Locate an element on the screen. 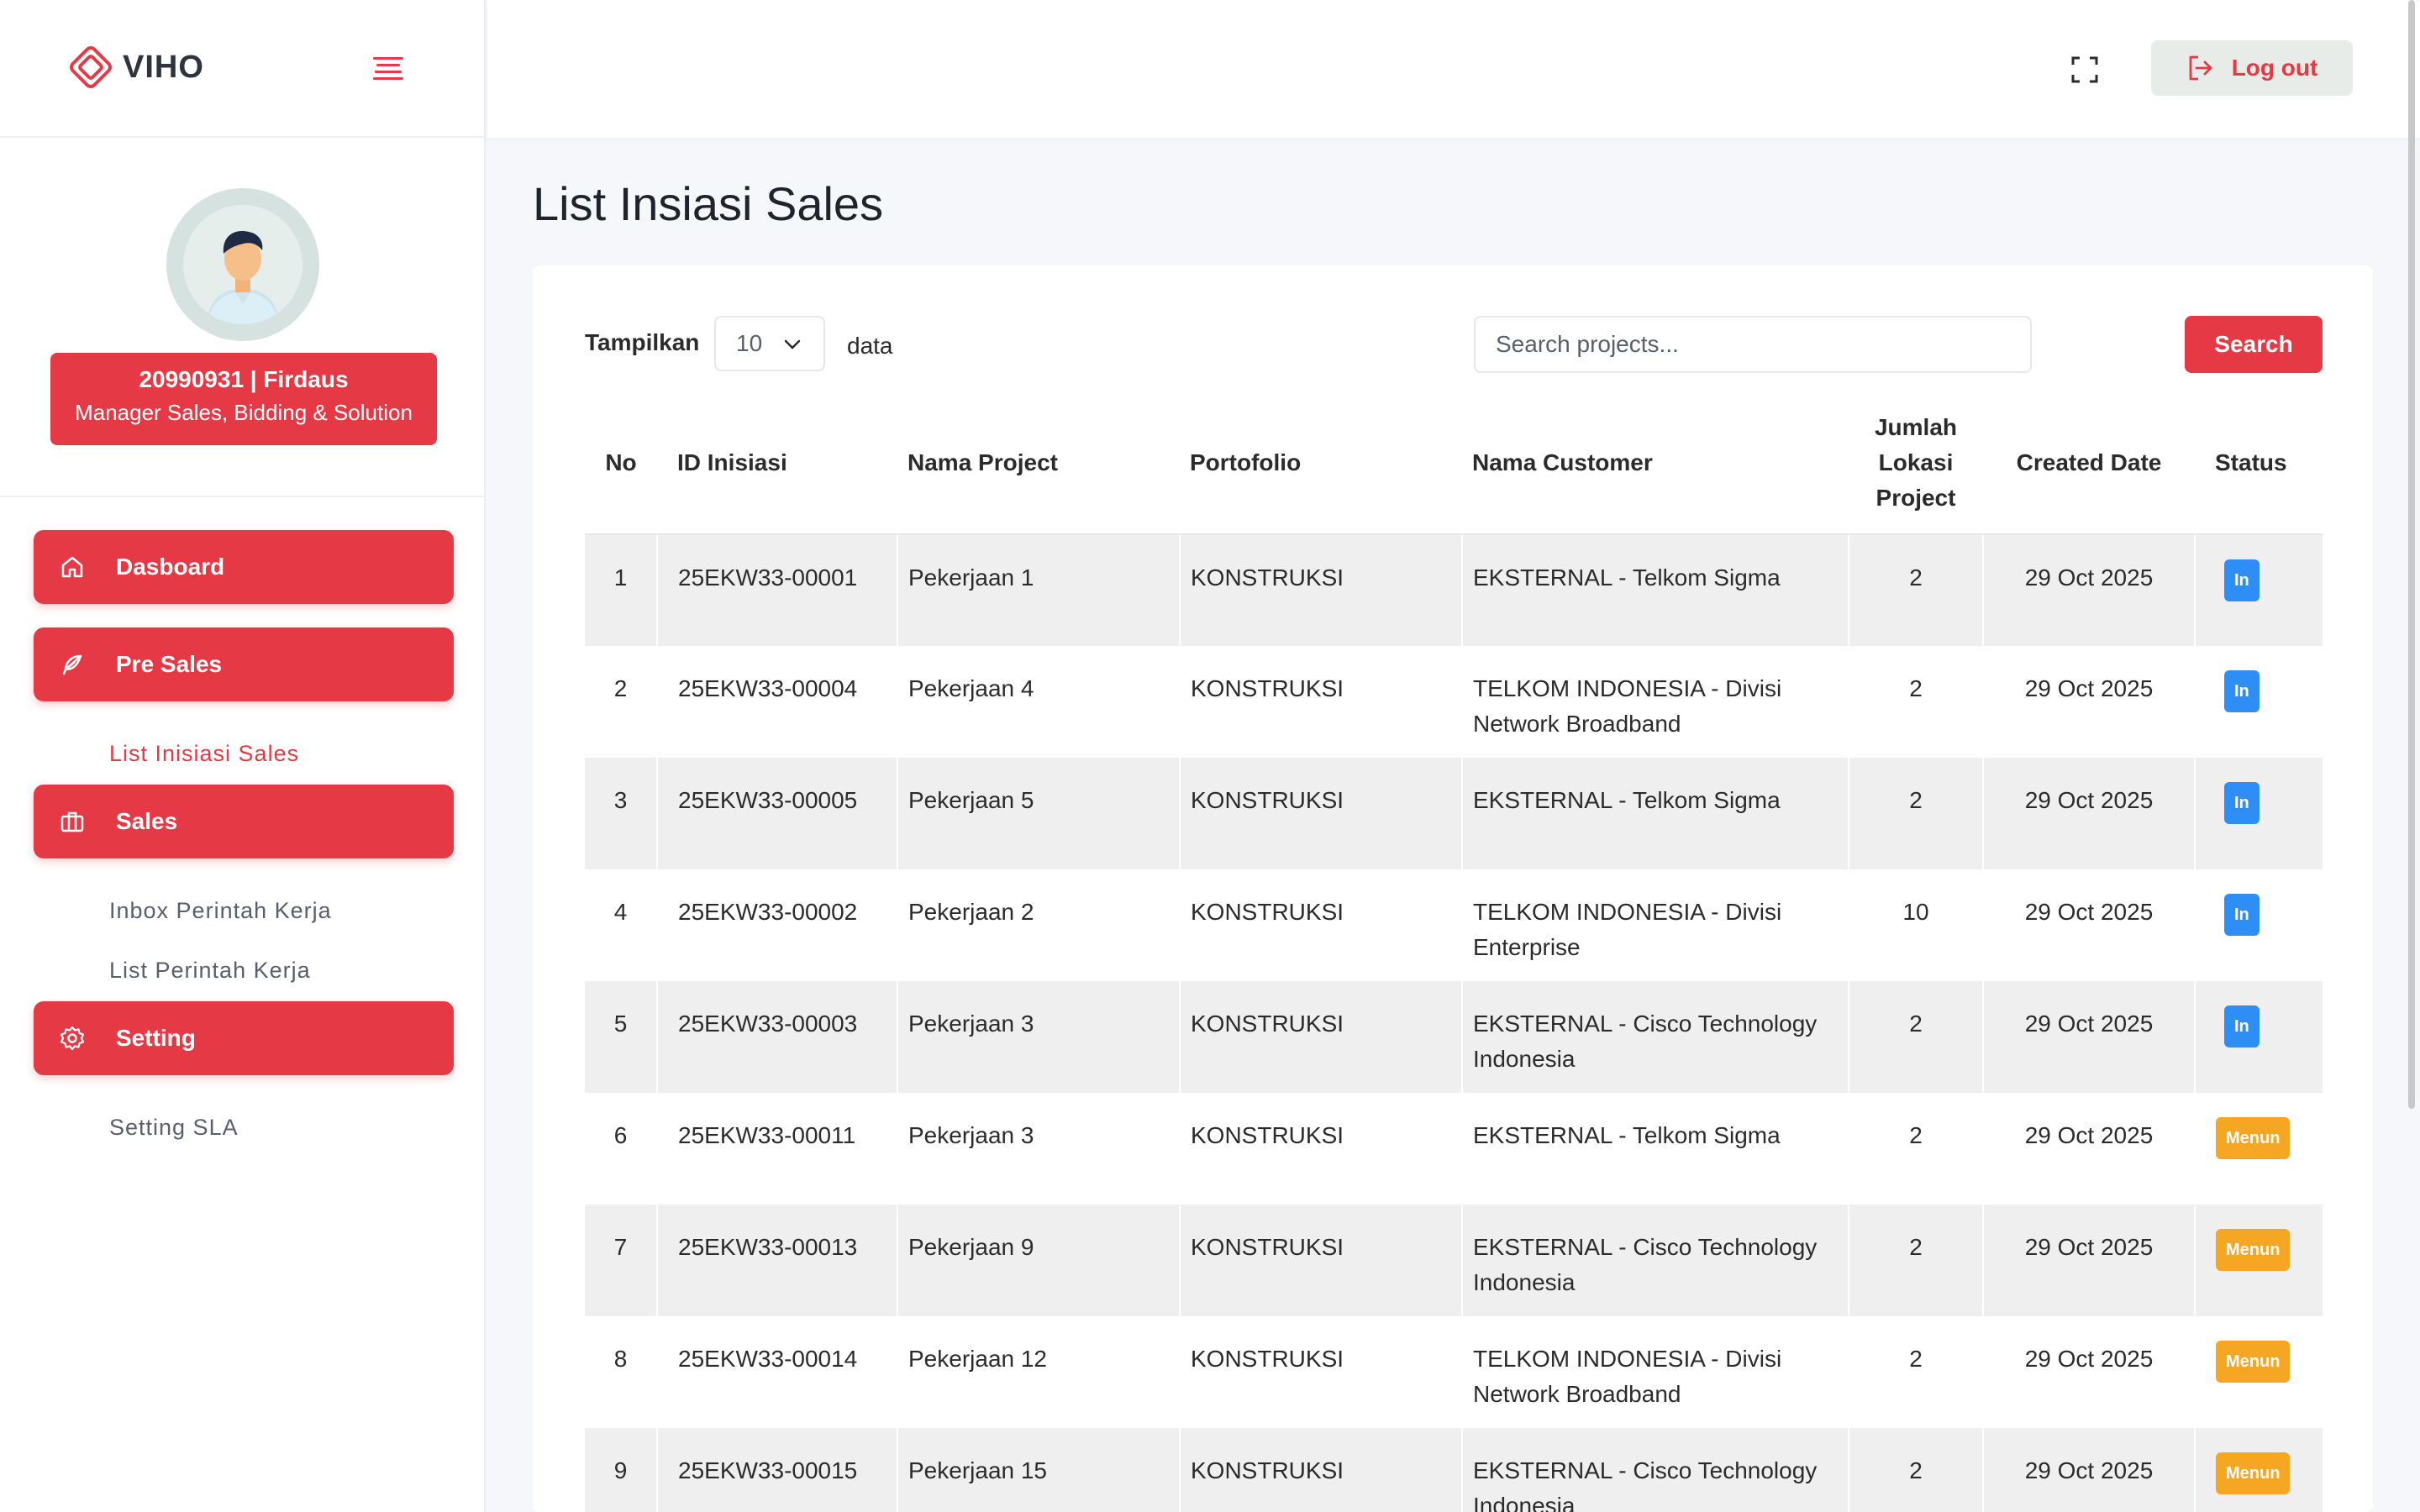 This screenshot has width=2420, height=1512. col-jumlah-lokasi: Jumlah Lokasi Project is located at coordinates (1916, 463).